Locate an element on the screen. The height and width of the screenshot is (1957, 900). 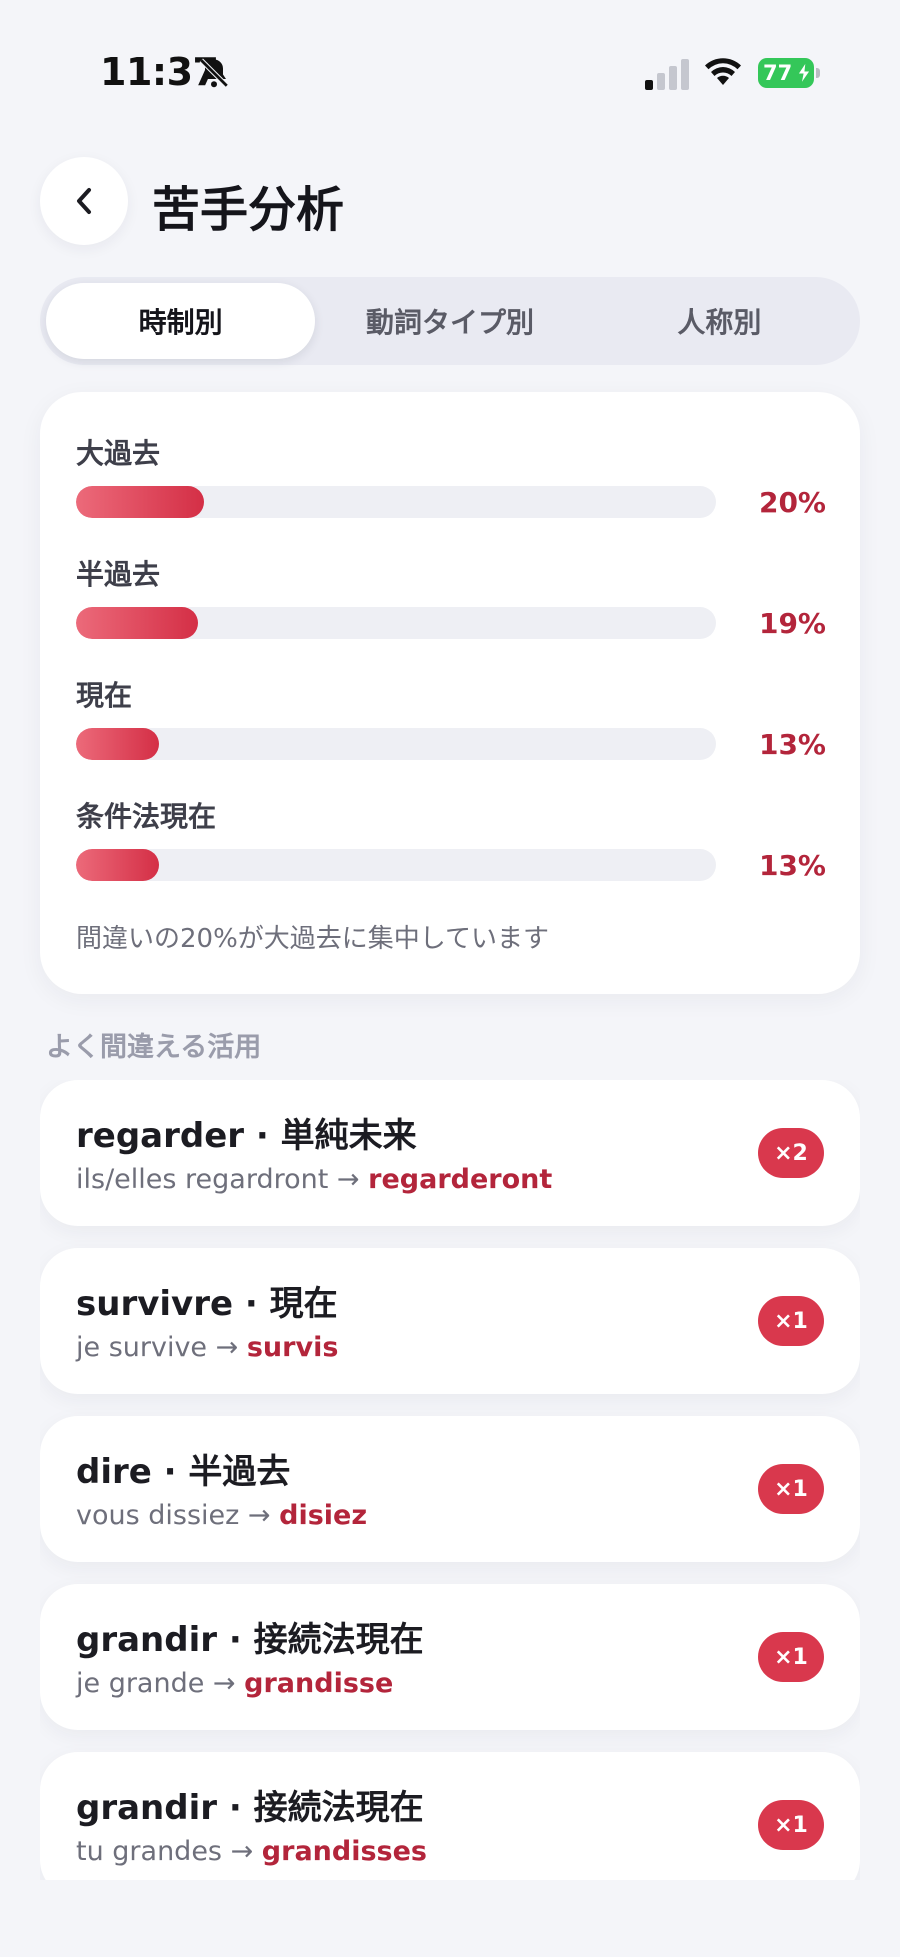
page-title: 苦手分析 is located at coordinates (248, 210).